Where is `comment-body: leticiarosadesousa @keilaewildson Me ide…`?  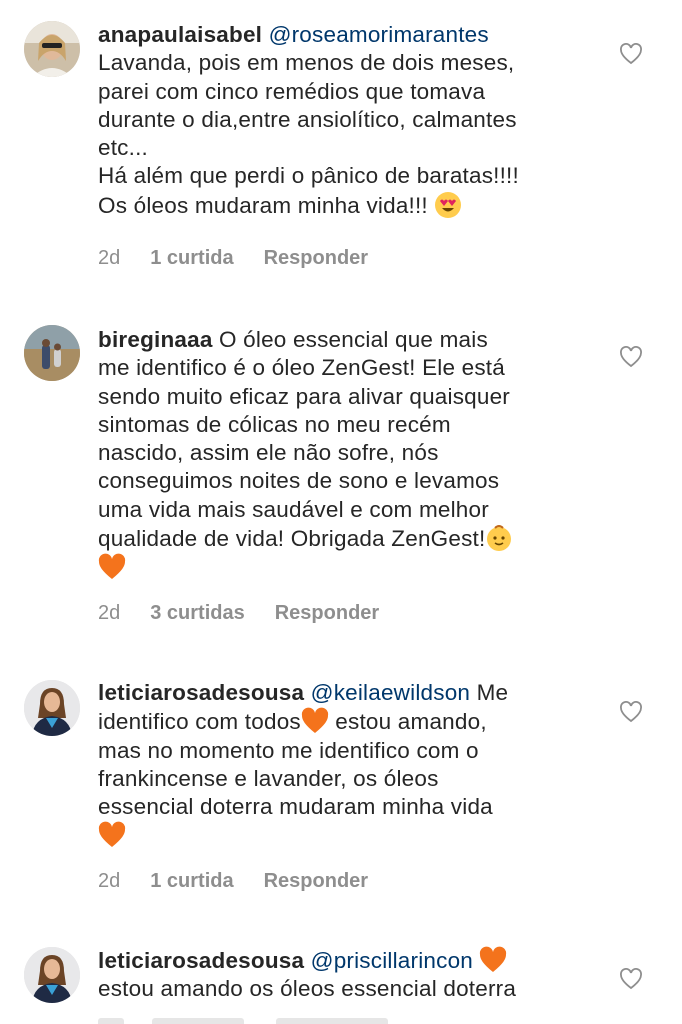 comment-body: leticiarosadesousa @keilaewildson Me ide… is located at coordinates (348, 765).